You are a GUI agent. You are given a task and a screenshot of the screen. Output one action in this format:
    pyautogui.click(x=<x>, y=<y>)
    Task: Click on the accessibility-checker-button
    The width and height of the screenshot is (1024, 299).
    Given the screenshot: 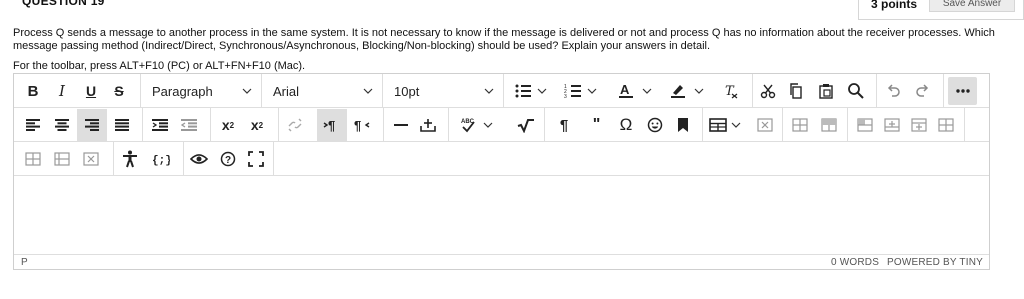 What is the action you would take?
    pyautogui.click(x=130, y=159)
    